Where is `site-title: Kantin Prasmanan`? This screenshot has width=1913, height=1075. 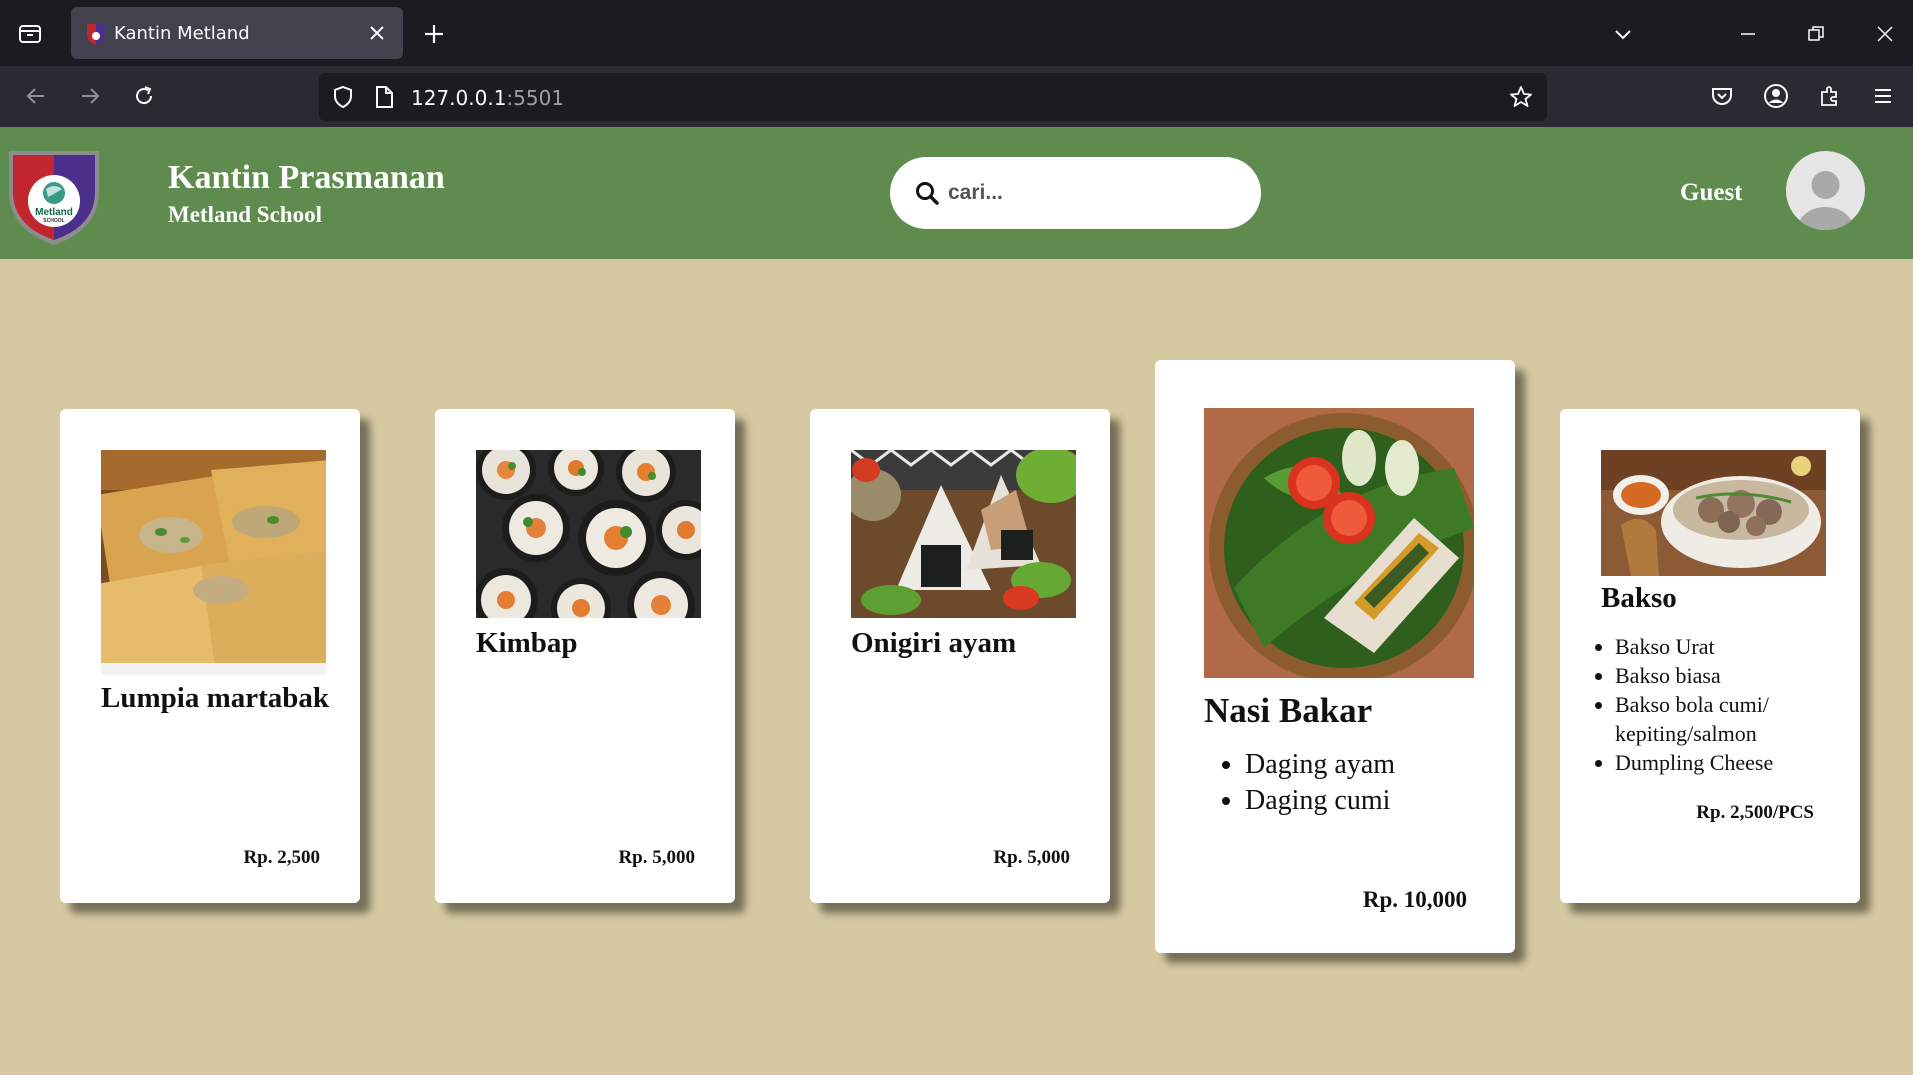
site-title: Kantin Prasmanan is located at coordinates (306, 177).